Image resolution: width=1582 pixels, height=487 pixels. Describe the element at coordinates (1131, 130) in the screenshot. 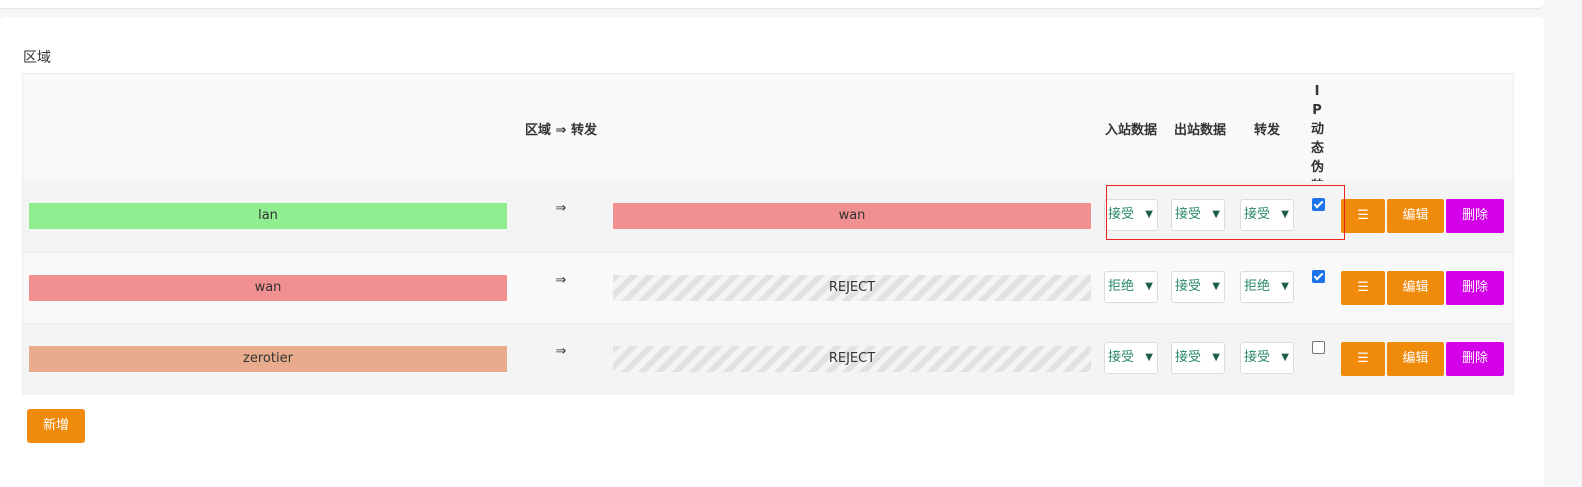

I see `header-input: 入站数据` at that location.